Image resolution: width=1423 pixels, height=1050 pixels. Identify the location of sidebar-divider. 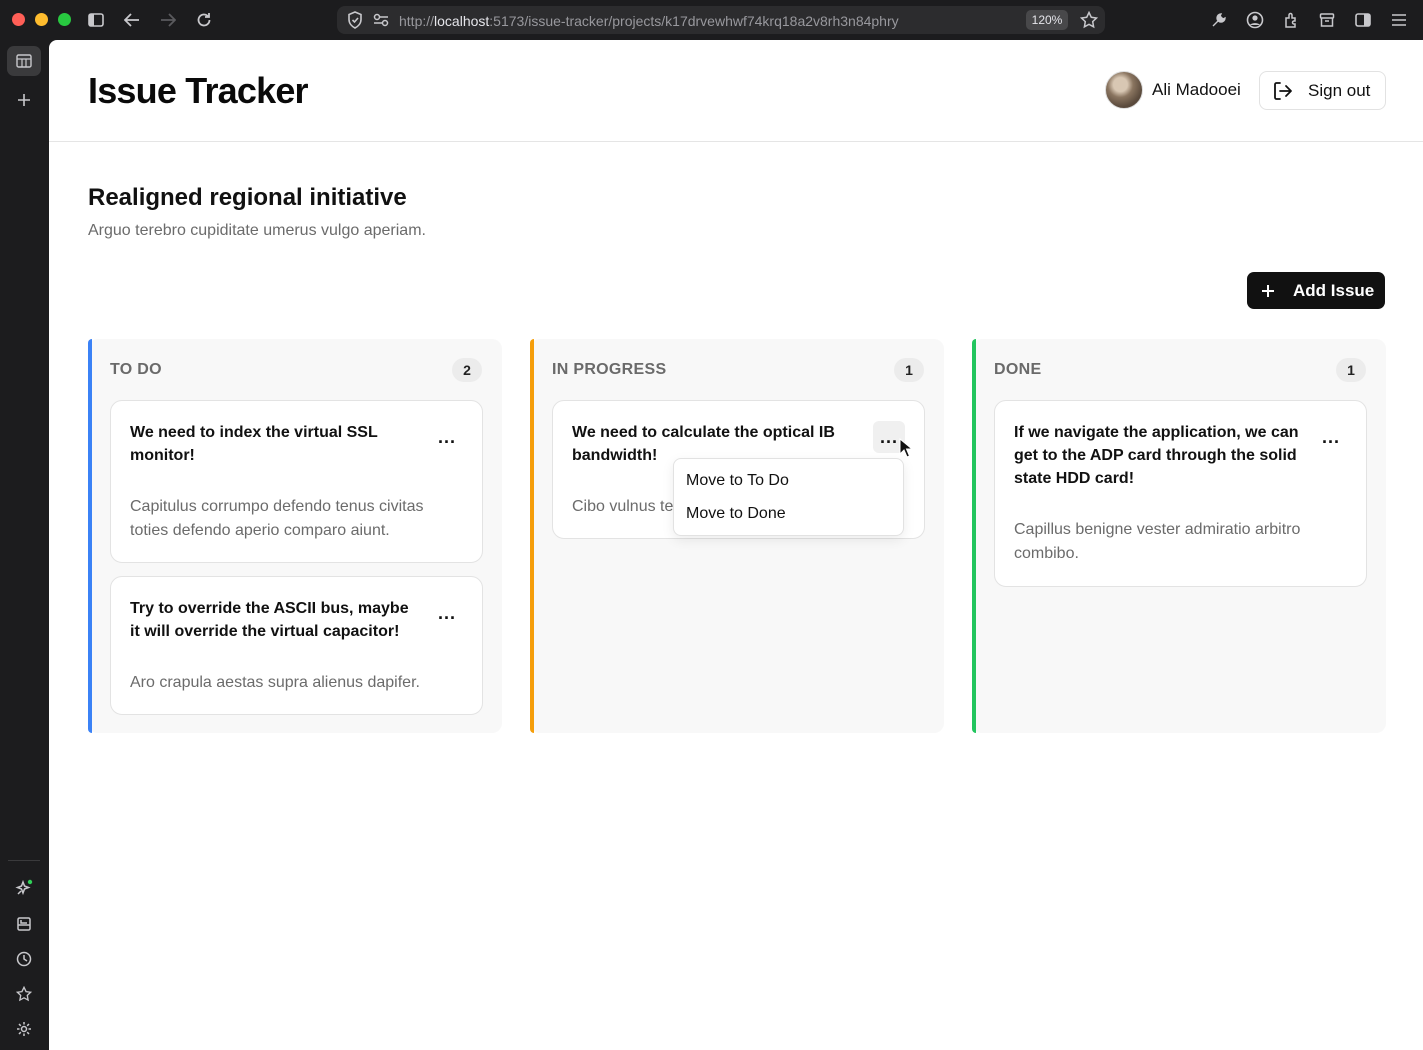
(24, 860).